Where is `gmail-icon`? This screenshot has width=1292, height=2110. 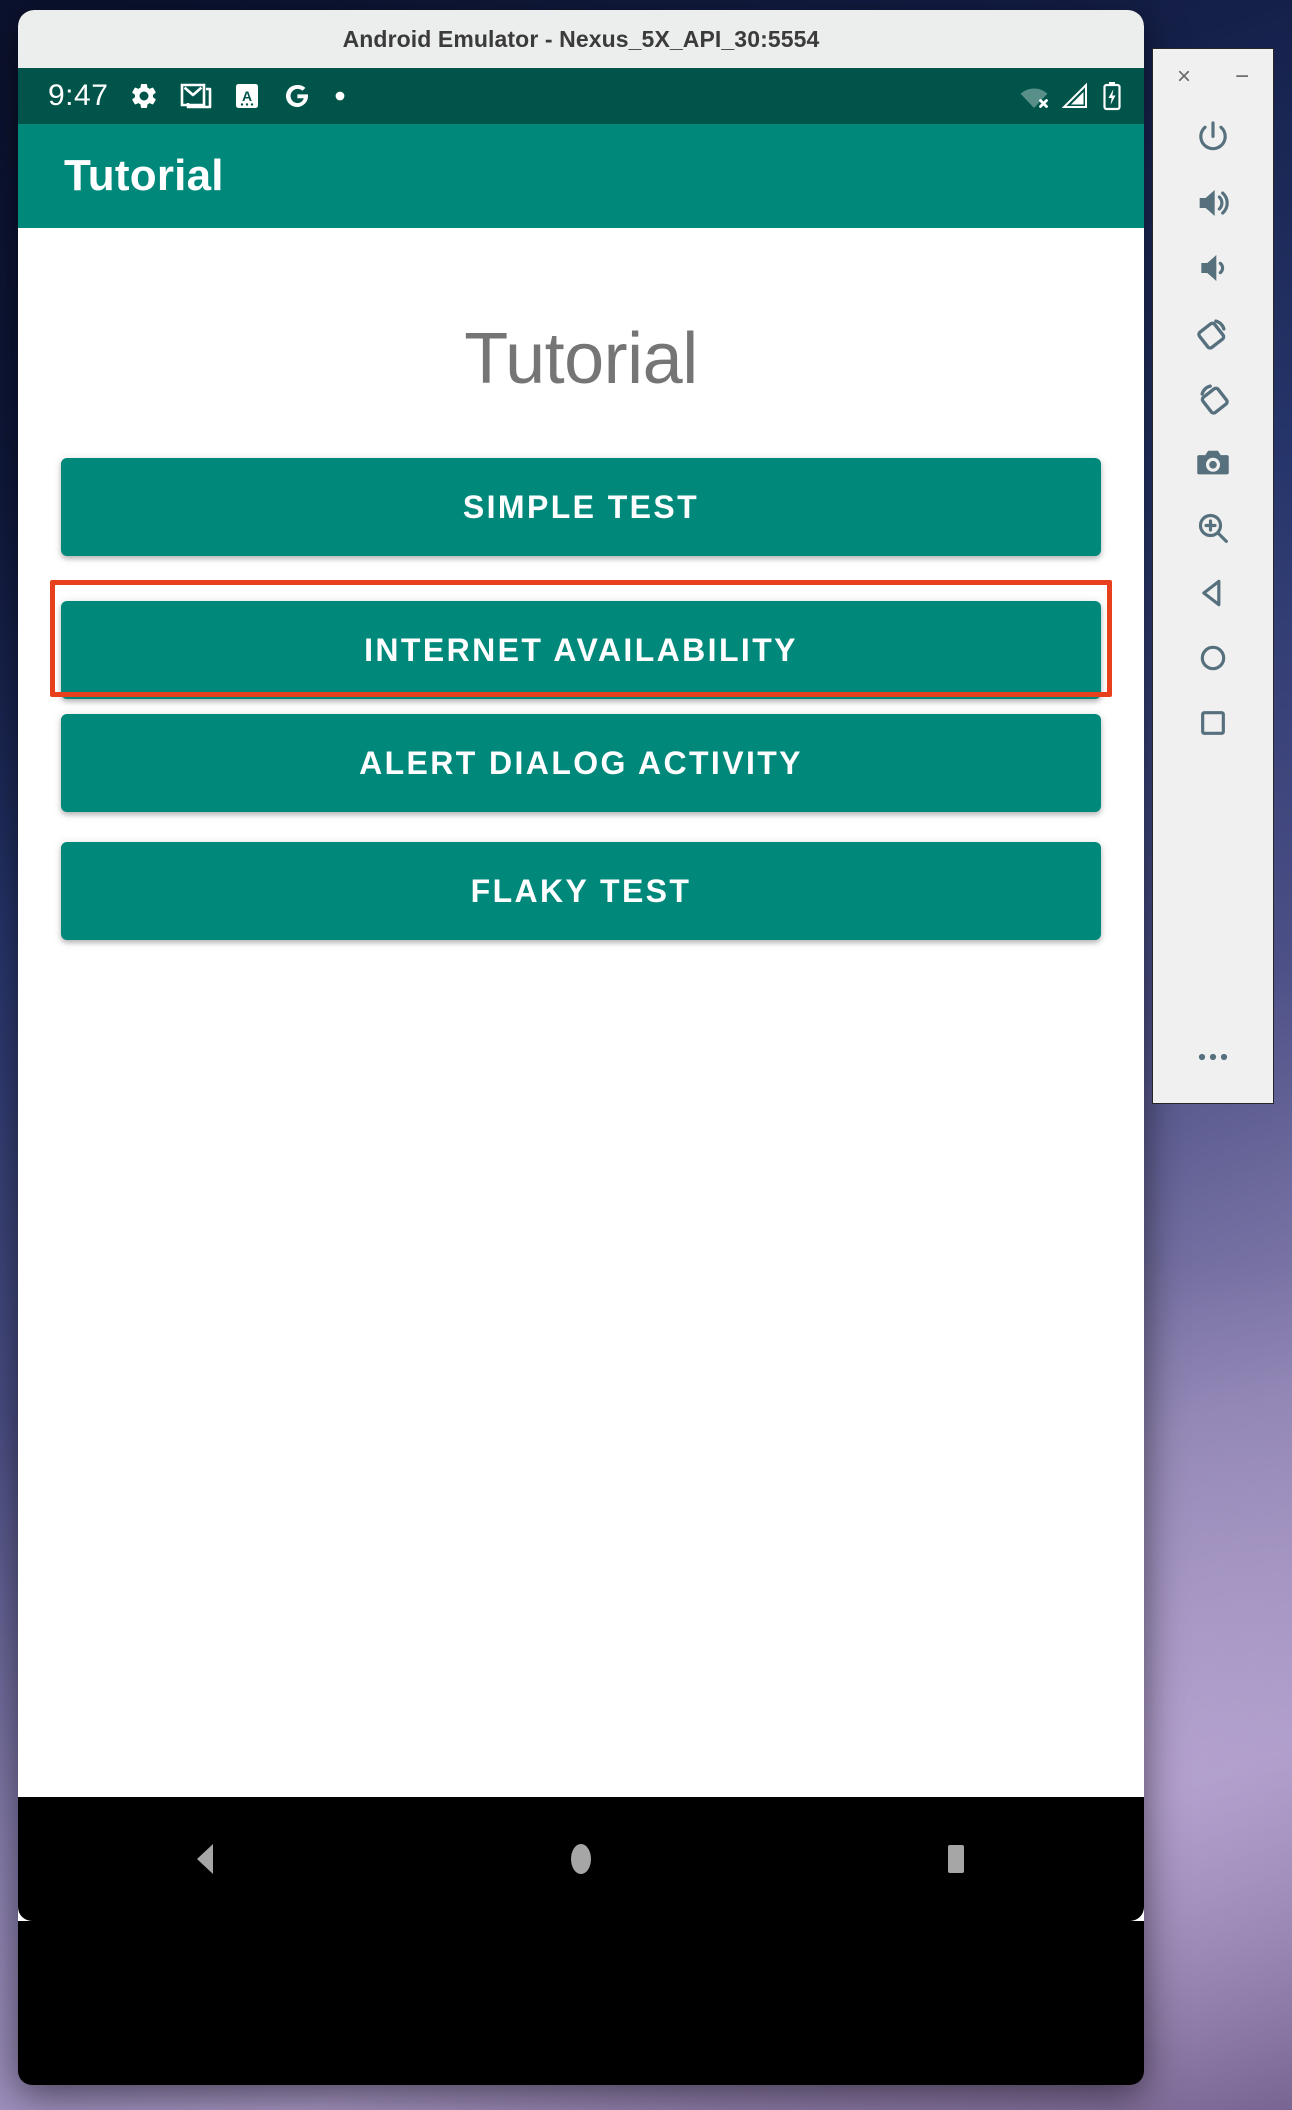
gmail-icon is located at coordinates (196, 96).